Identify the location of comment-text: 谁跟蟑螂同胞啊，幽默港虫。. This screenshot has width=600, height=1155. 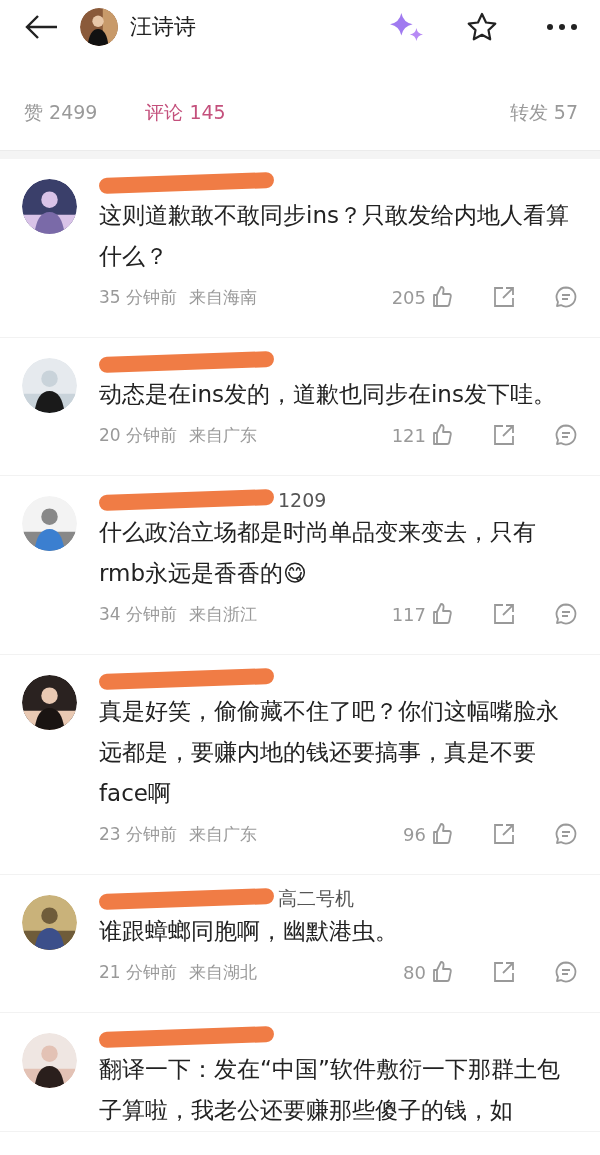
(249, 931).